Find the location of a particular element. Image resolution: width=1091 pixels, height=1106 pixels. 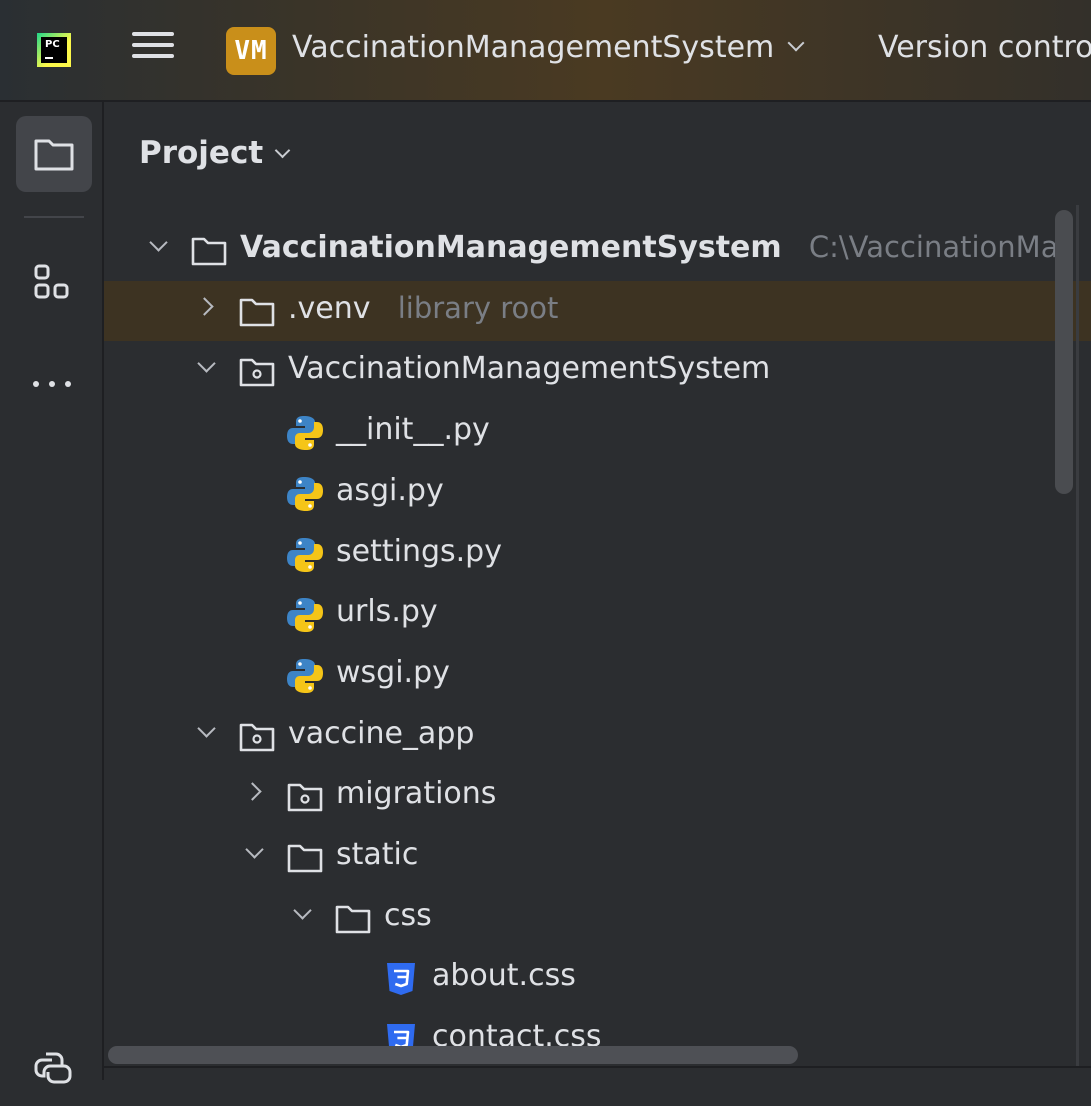

main-menu-button is located at coordinates (153, 51).